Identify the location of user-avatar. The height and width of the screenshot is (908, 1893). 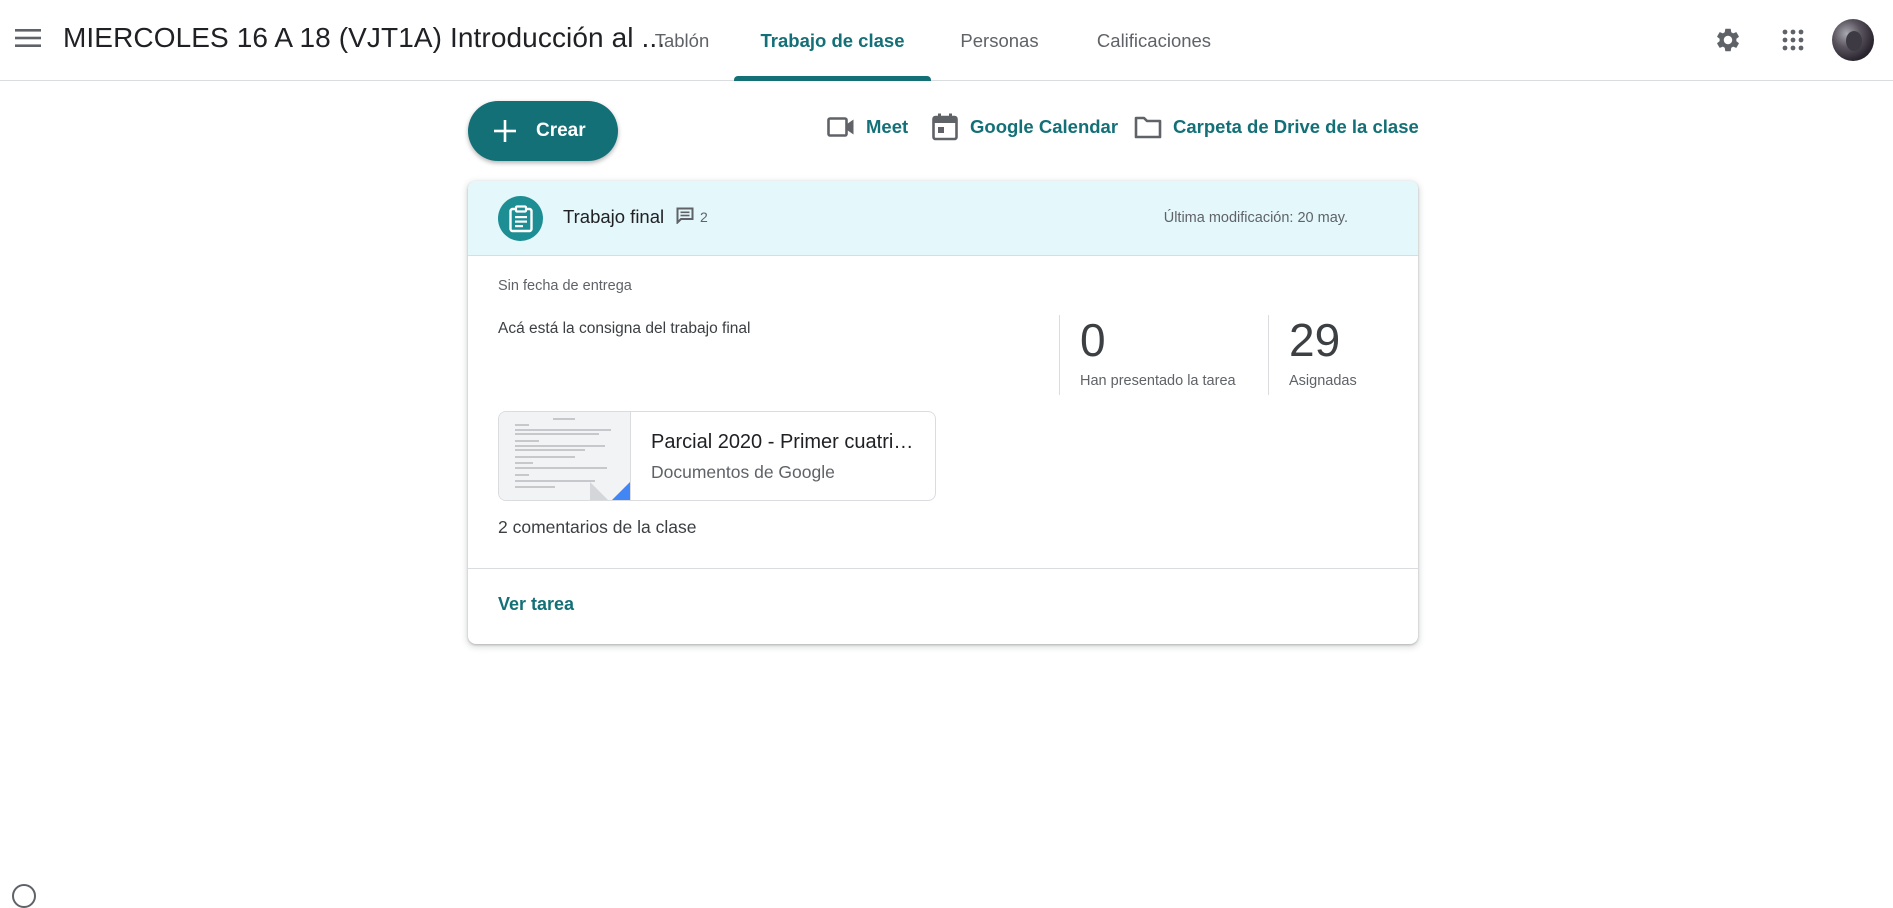
(1853, 40).